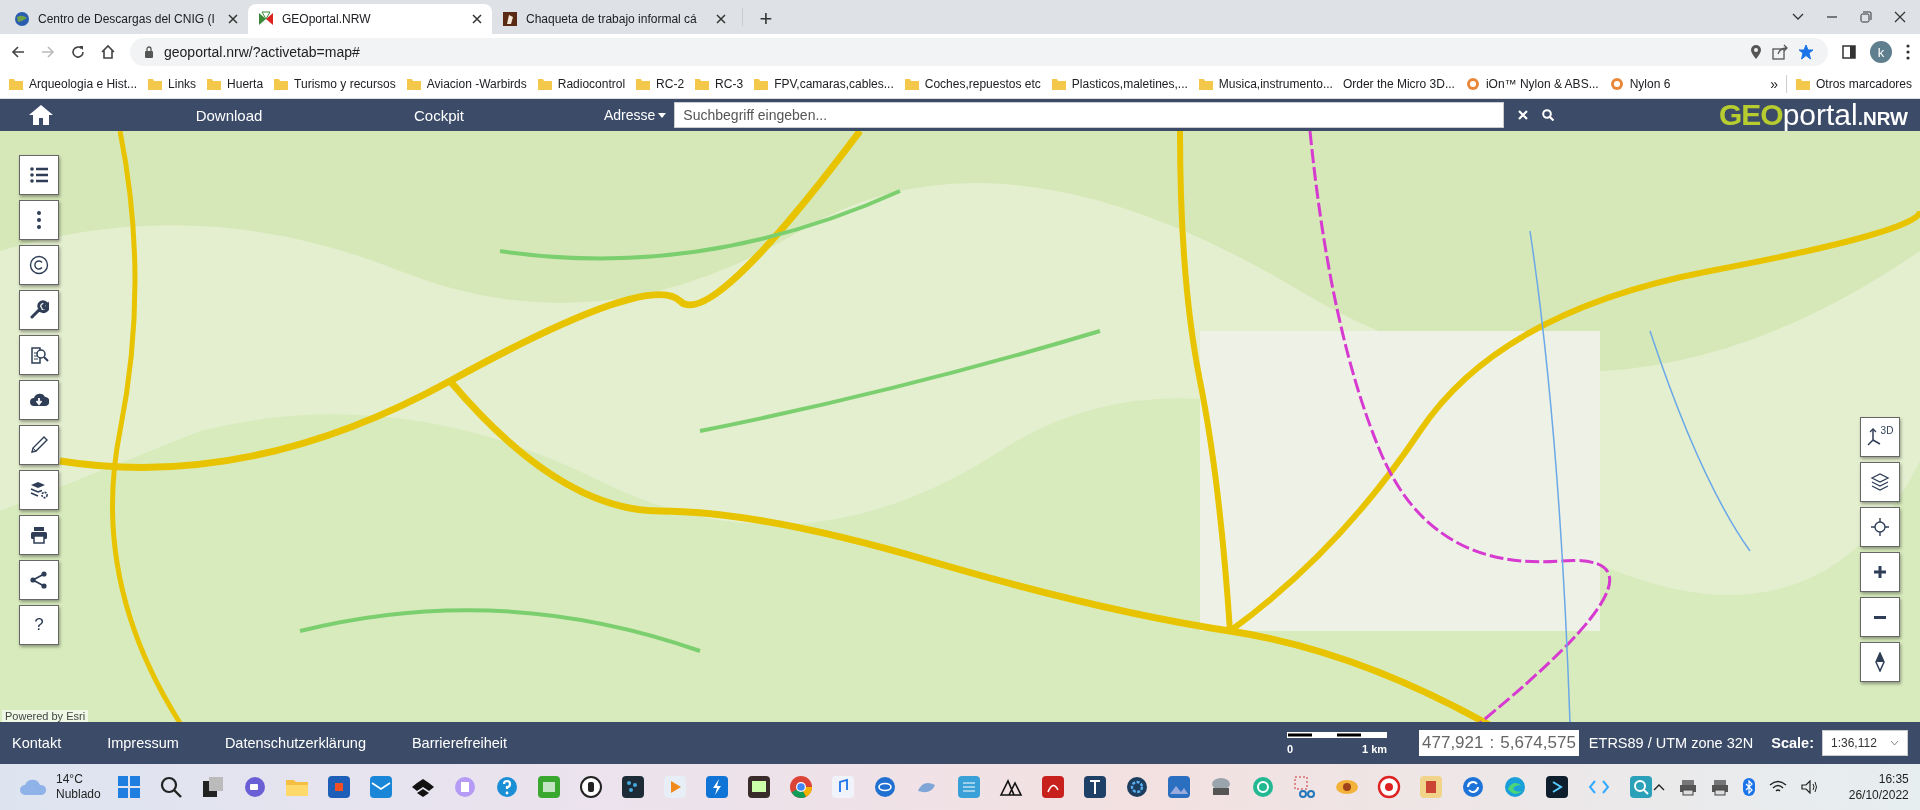 This screenshot has height=810, width=1920. I want to click on store-icon, so click(338, 787).